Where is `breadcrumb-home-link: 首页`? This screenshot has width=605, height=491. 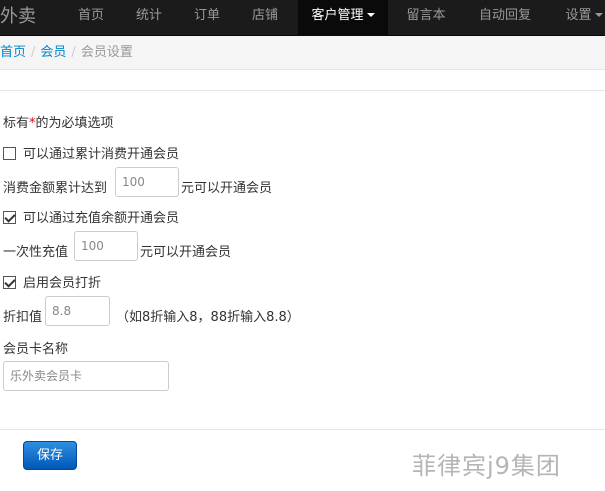
breadcrumb-home-link: 首页 is located at coordinates (13, 52).